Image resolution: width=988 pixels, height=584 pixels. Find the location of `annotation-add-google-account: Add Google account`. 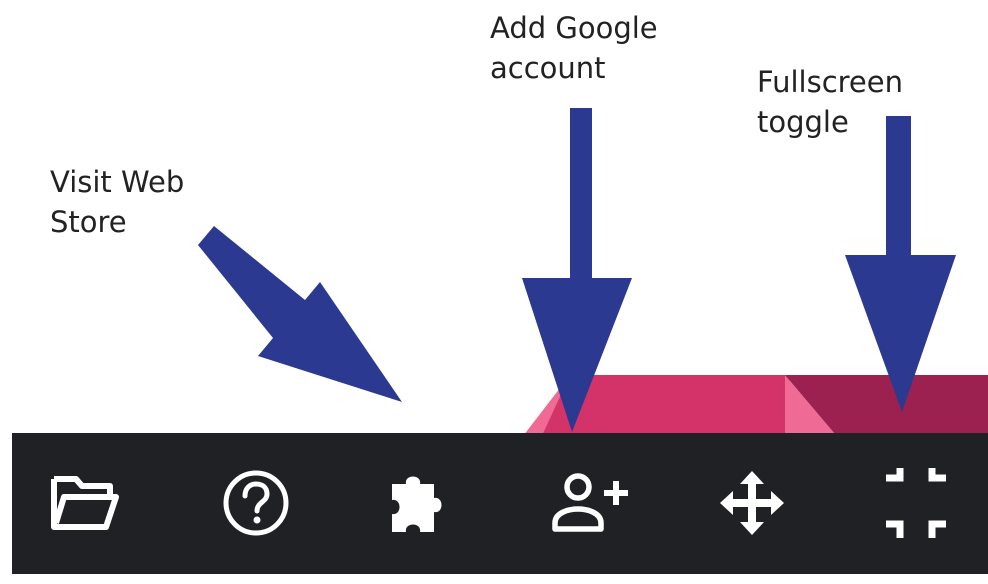

annotation-add-google-account: Add Google account is located at coordinates (574, 48).